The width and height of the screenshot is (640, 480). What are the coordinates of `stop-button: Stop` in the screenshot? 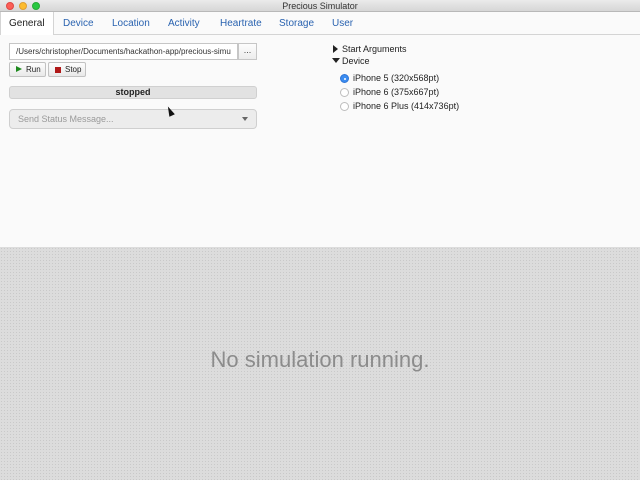 It's located at (67, 69).